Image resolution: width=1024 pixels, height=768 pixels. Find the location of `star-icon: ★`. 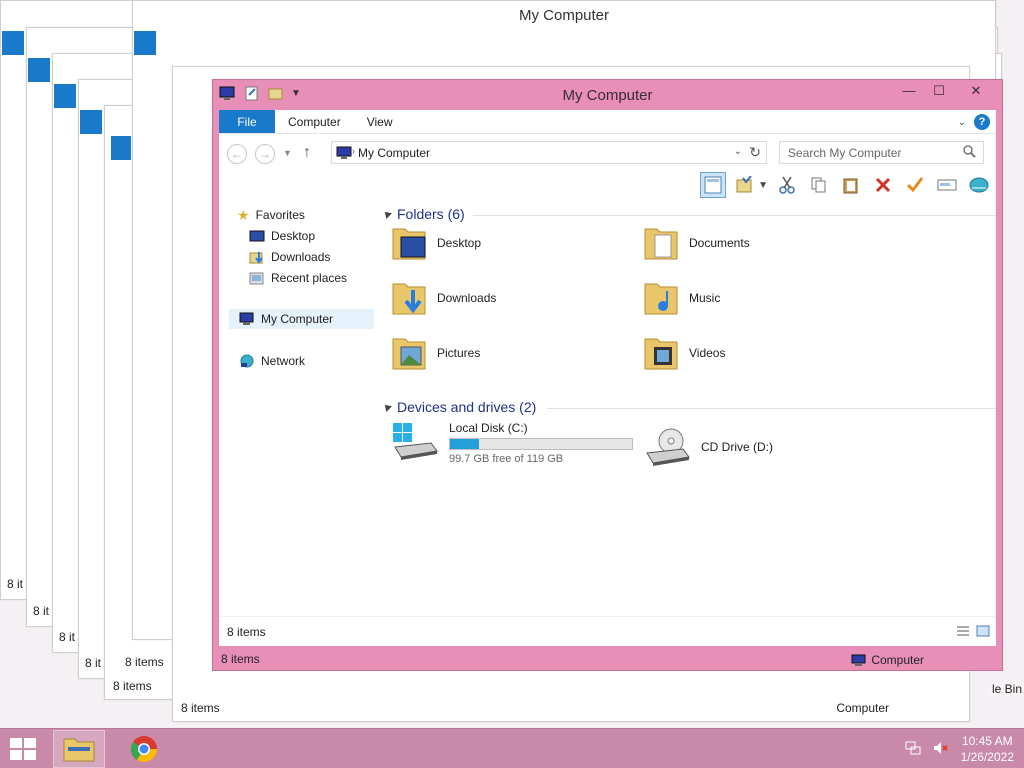

star-icon: ★ is located at coordinates (243, 214).